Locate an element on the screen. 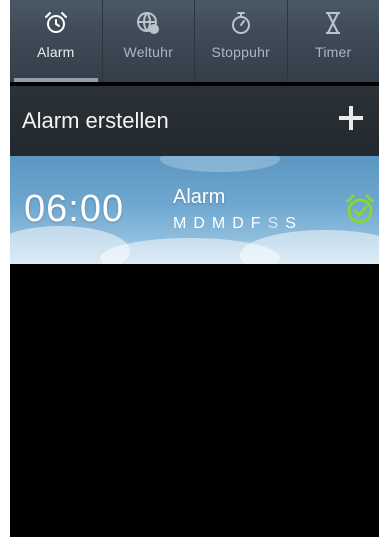 The image size is (379, 537). day-friday: F is located at coordinates (256, 223).